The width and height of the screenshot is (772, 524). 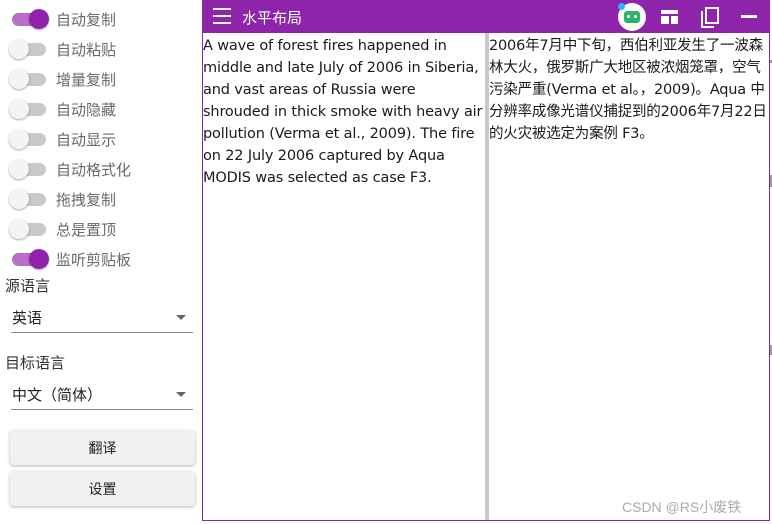 I want to click on translate-button: 翻译, so click(x=102, y=447).